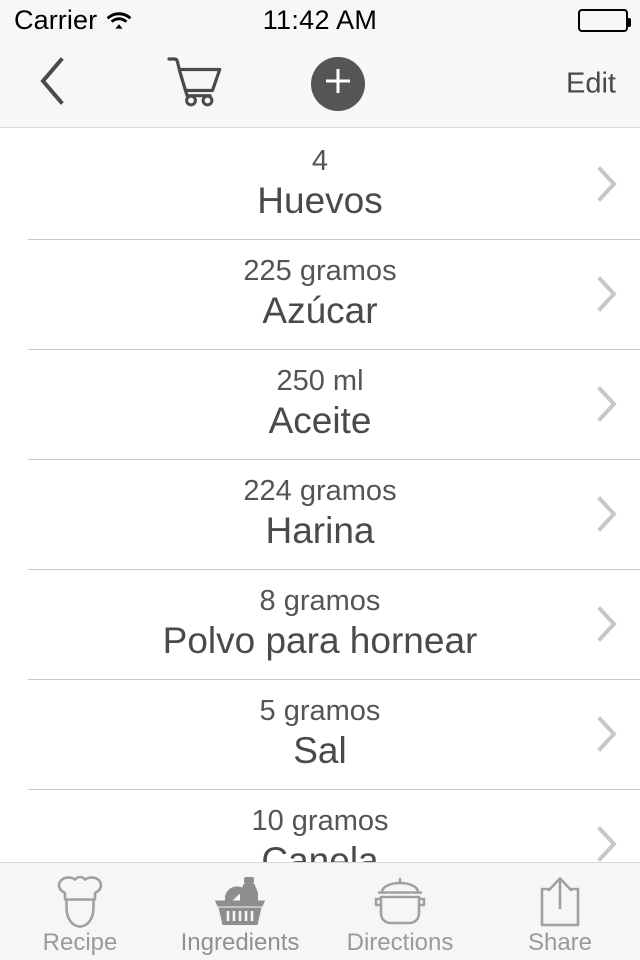 The image size is (640, 960). I want to click on tab-bar: Recipe Ingredients Directions Share, so click(320, 911).